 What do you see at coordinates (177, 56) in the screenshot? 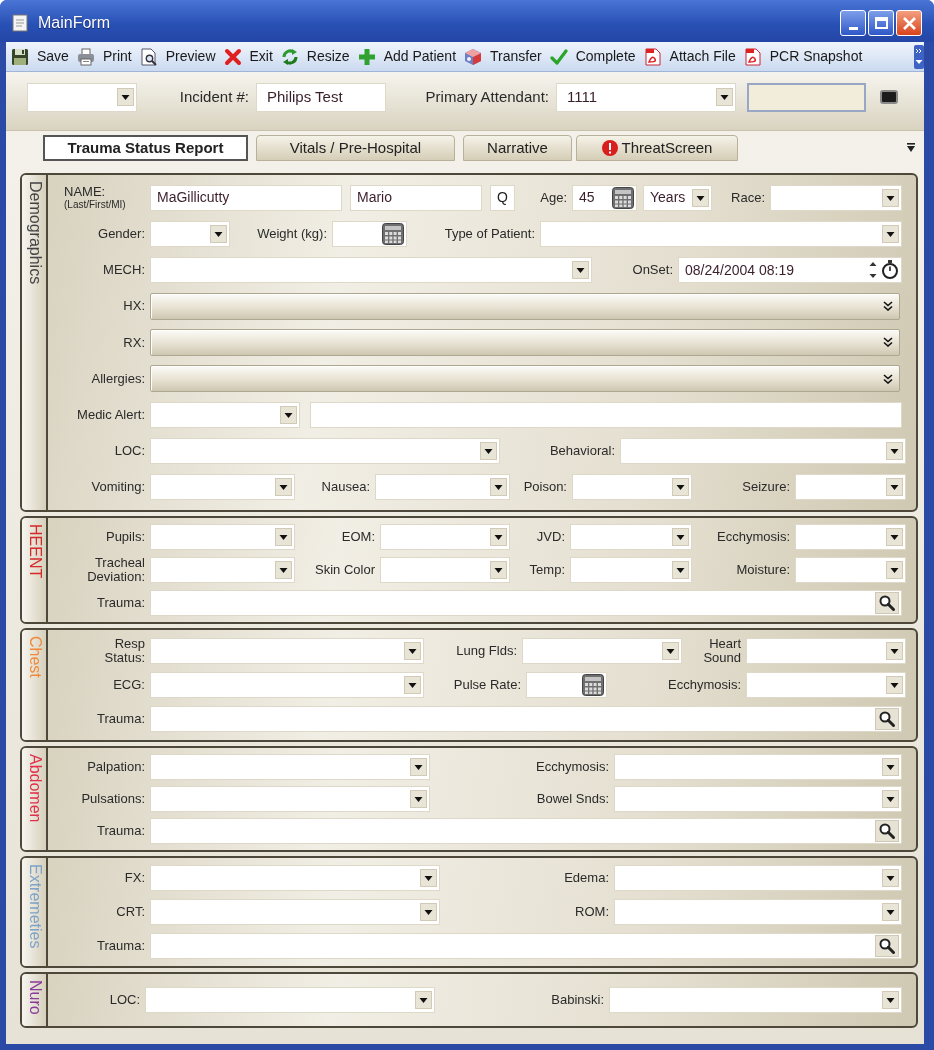
I see `toolbar-button: Preview` at bounding box center [177, 56].